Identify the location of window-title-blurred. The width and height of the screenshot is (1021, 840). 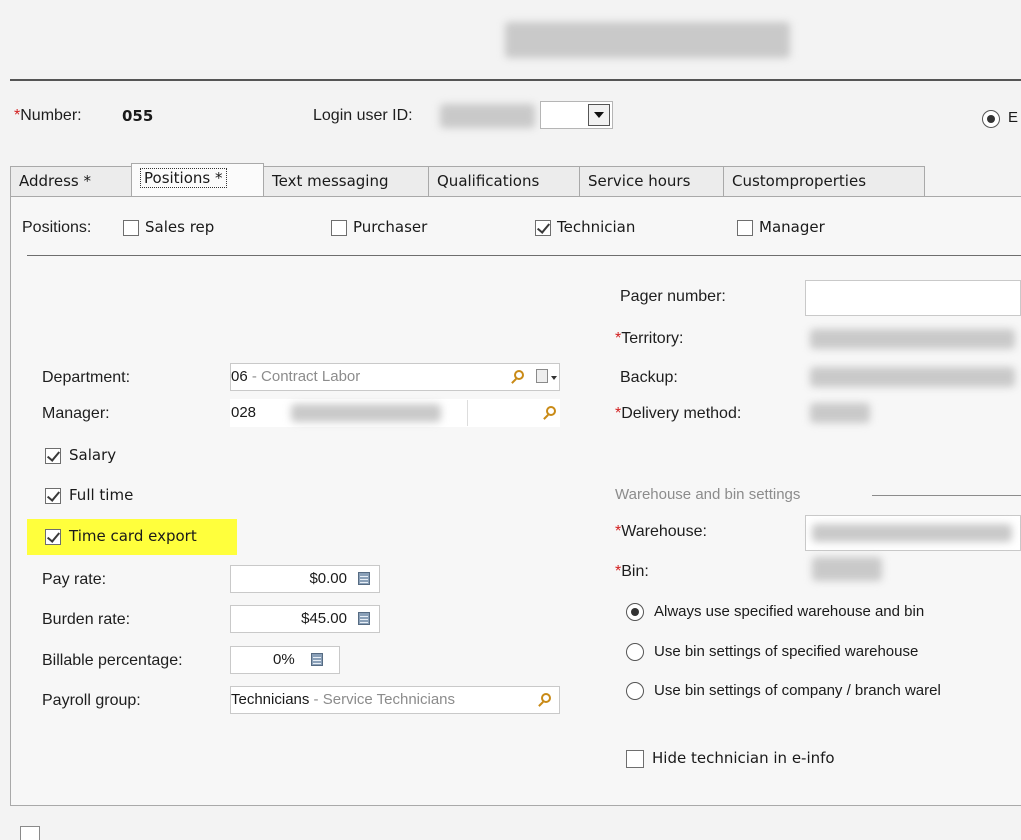
(647, 40).